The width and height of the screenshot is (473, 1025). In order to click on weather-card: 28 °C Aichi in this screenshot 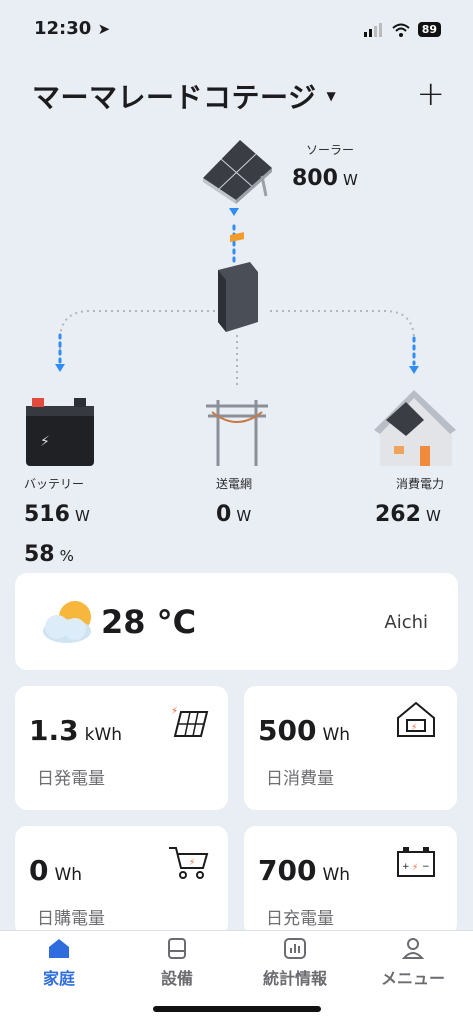, I will do `click(236, 621)`.